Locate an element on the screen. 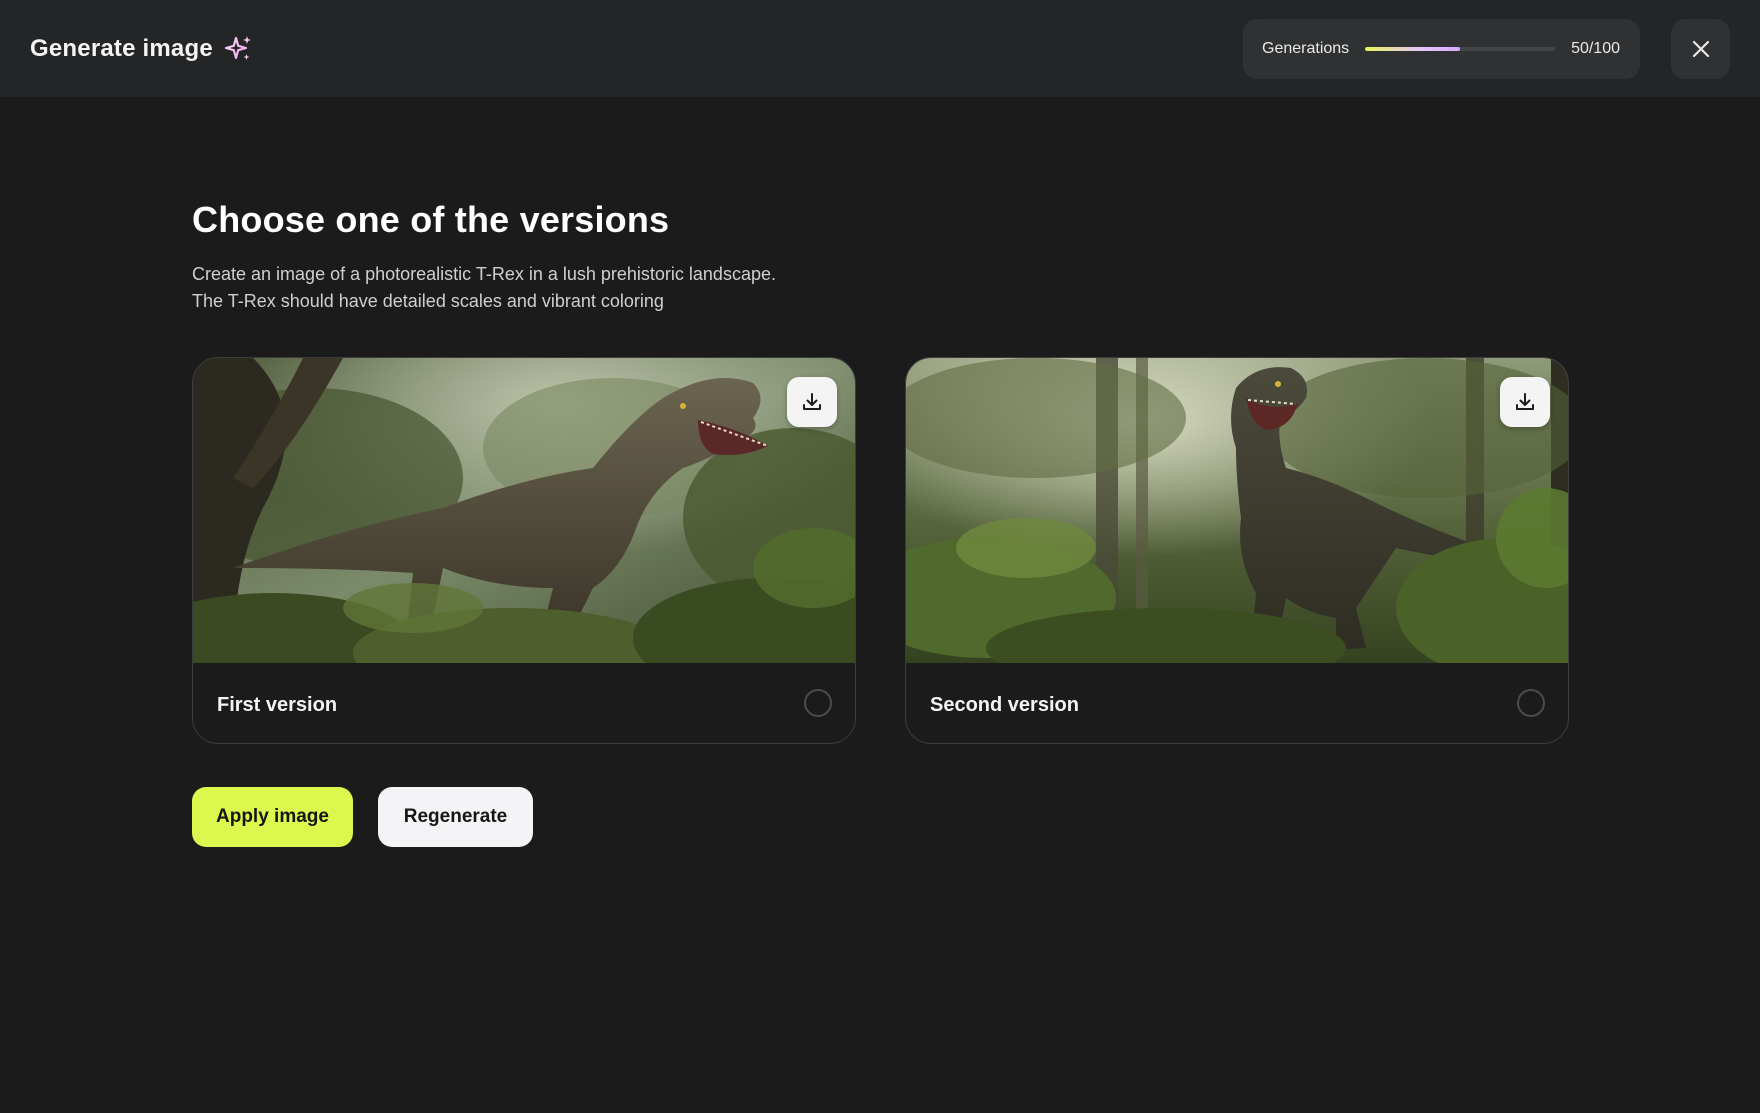 Image resolution: width=1760 pixels, height=1113 pixels. generated-image-first is located at coordinates (524, 510).